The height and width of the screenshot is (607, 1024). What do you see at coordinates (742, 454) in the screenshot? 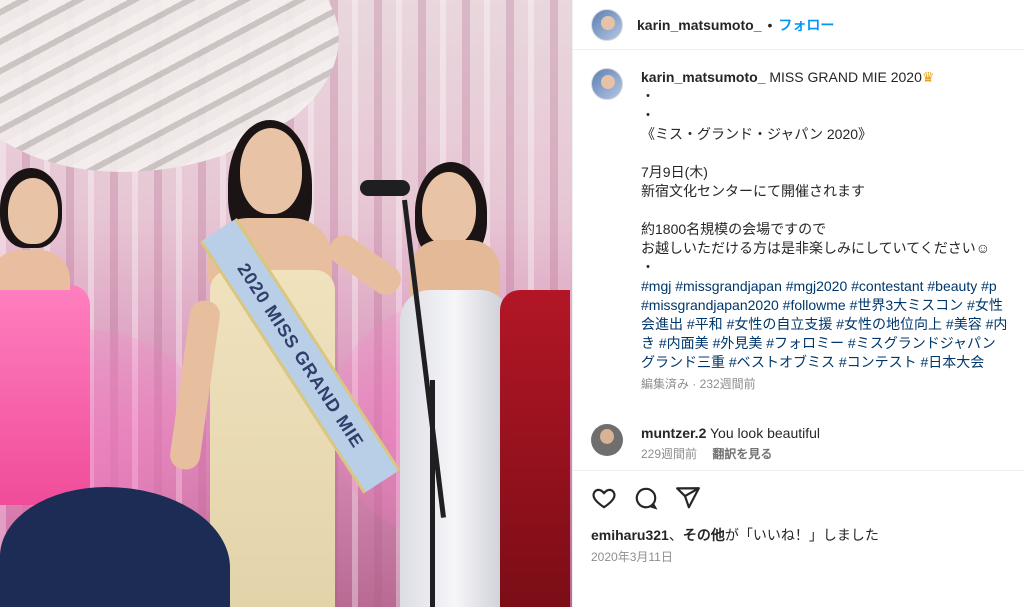
I see `translate-button: 翻訳を見る` at bounding box center [742, 454].